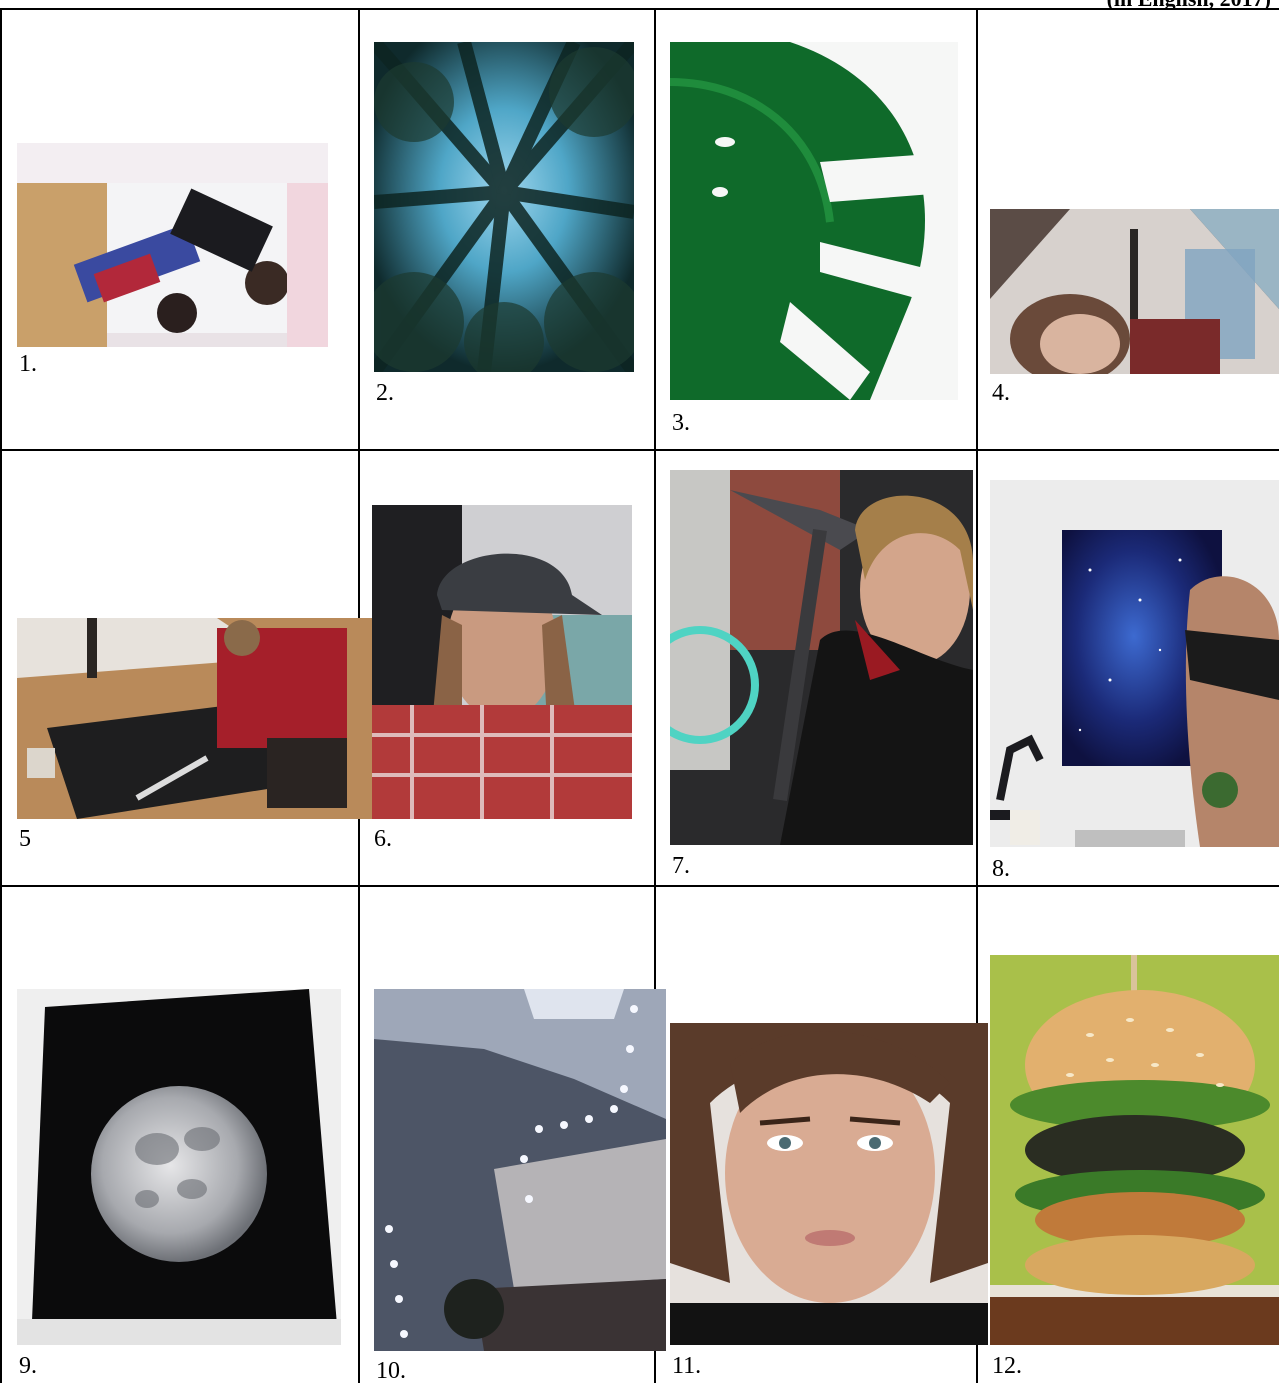 This screenshot has width=1279, height=1384. I want to click on photo-10-image, so click(520, 1170).